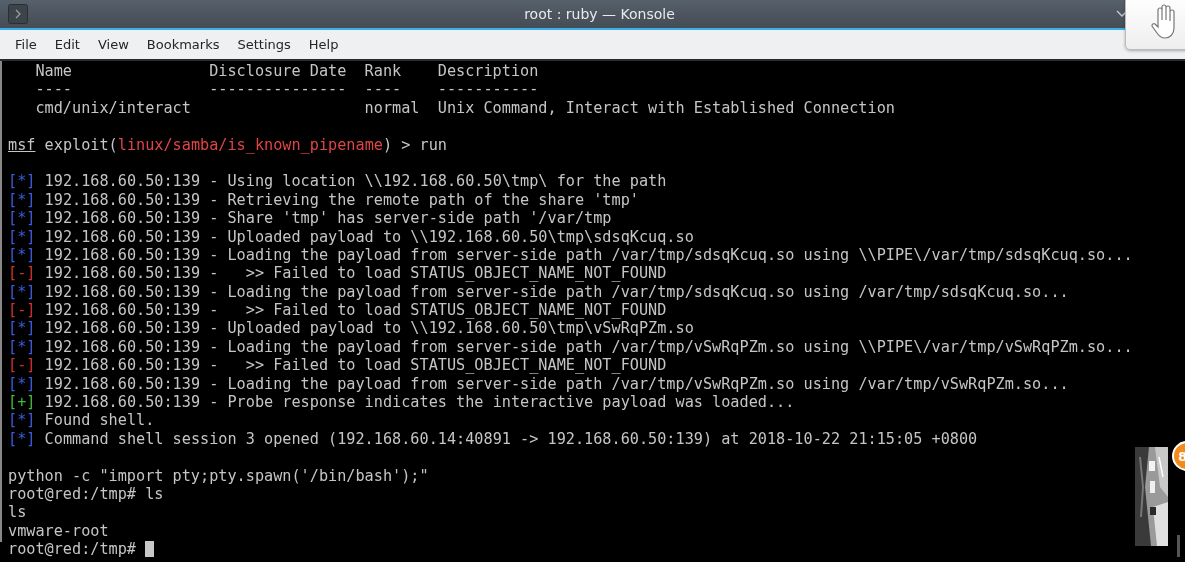  What do you see at coordinates (310, 218) in the screenshot?
I see `status-line: [*] 192.168.60.50:139 - Share 'tmp' has server-side path '/var/tmp` at bounding box center [310, 218].